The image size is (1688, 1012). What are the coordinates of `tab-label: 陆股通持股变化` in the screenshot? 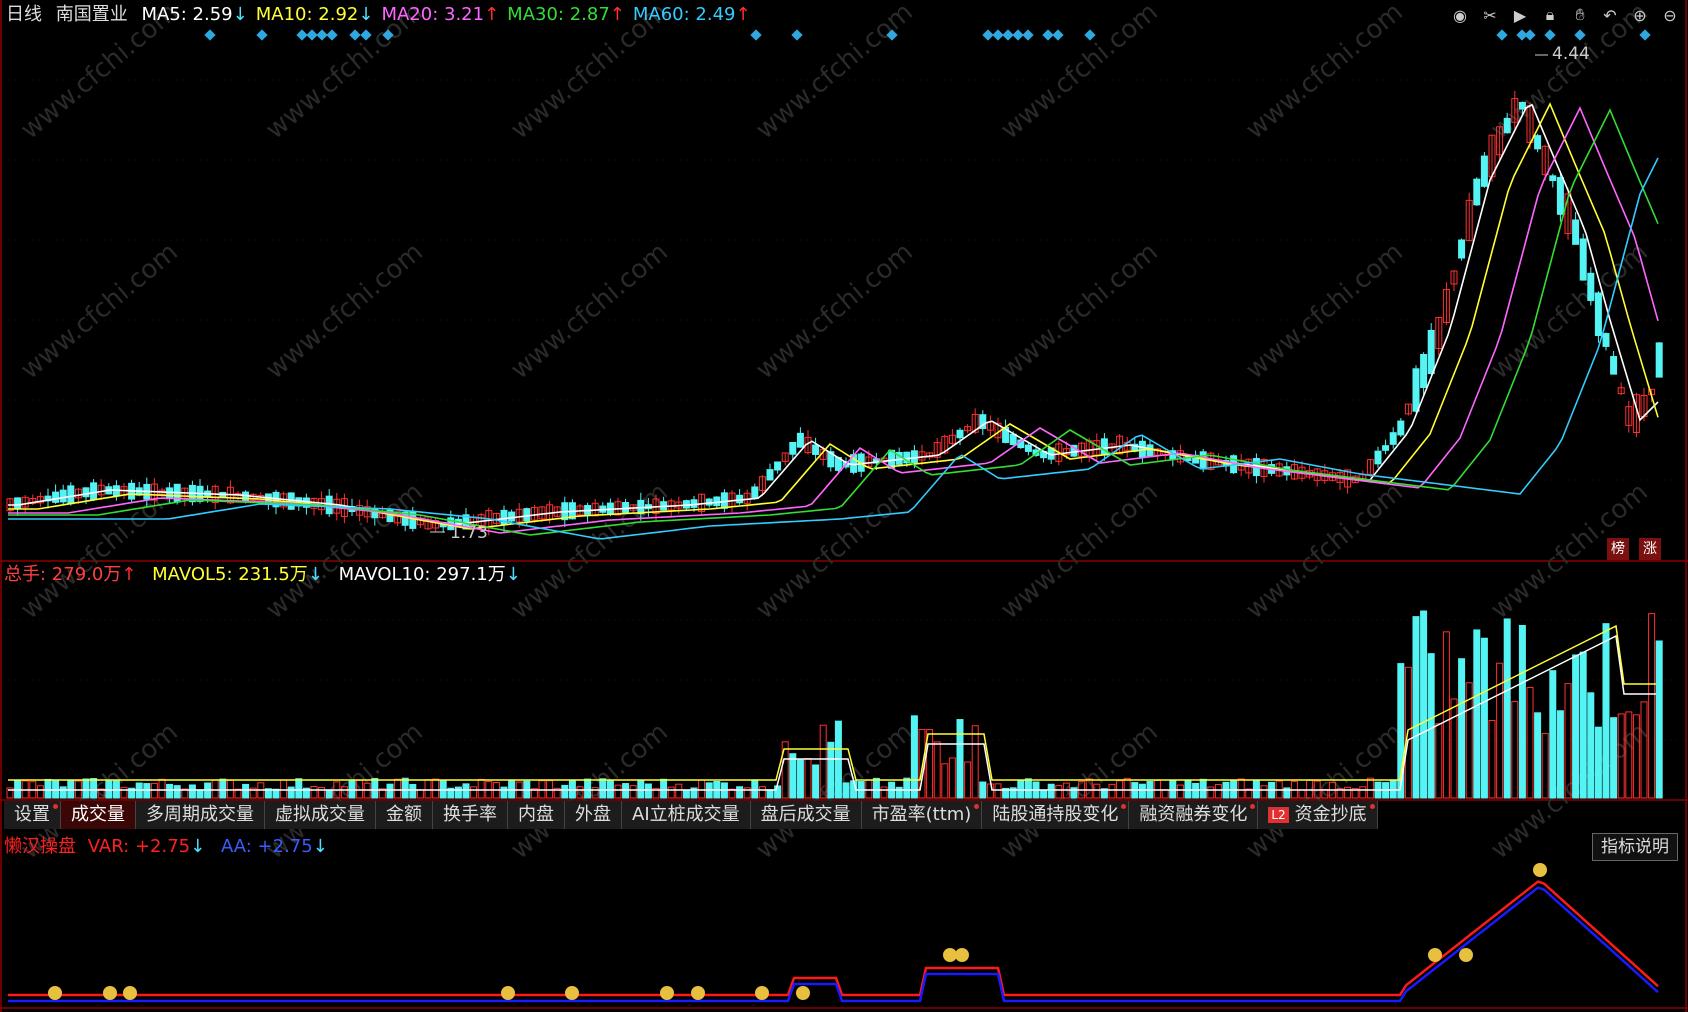 It's located at (1055, 814).